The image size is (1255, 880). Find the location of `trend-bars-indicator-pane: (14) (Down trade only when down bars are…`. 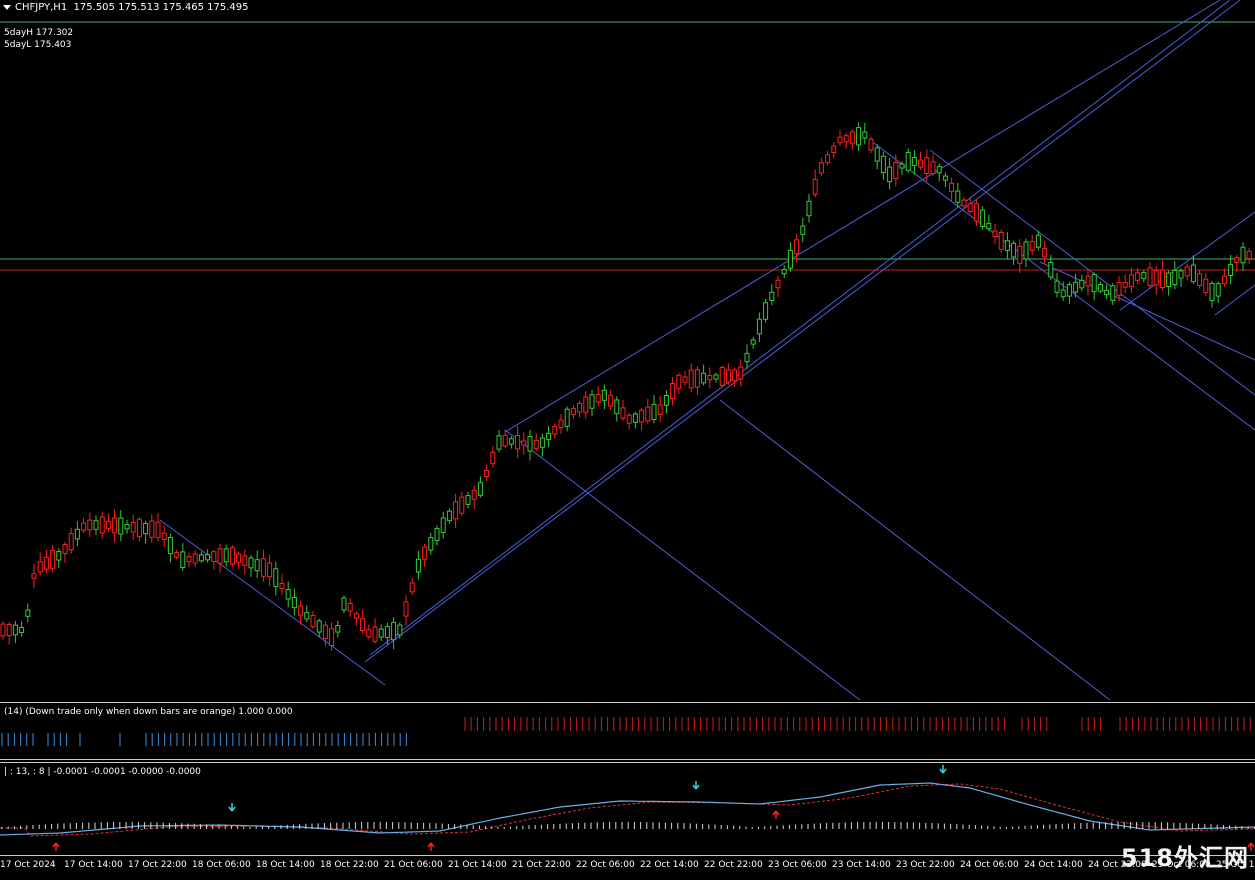

trend-bars-indicator-pane: (14) (Down trade only when down bars are… is located at coordinates (627, 731).